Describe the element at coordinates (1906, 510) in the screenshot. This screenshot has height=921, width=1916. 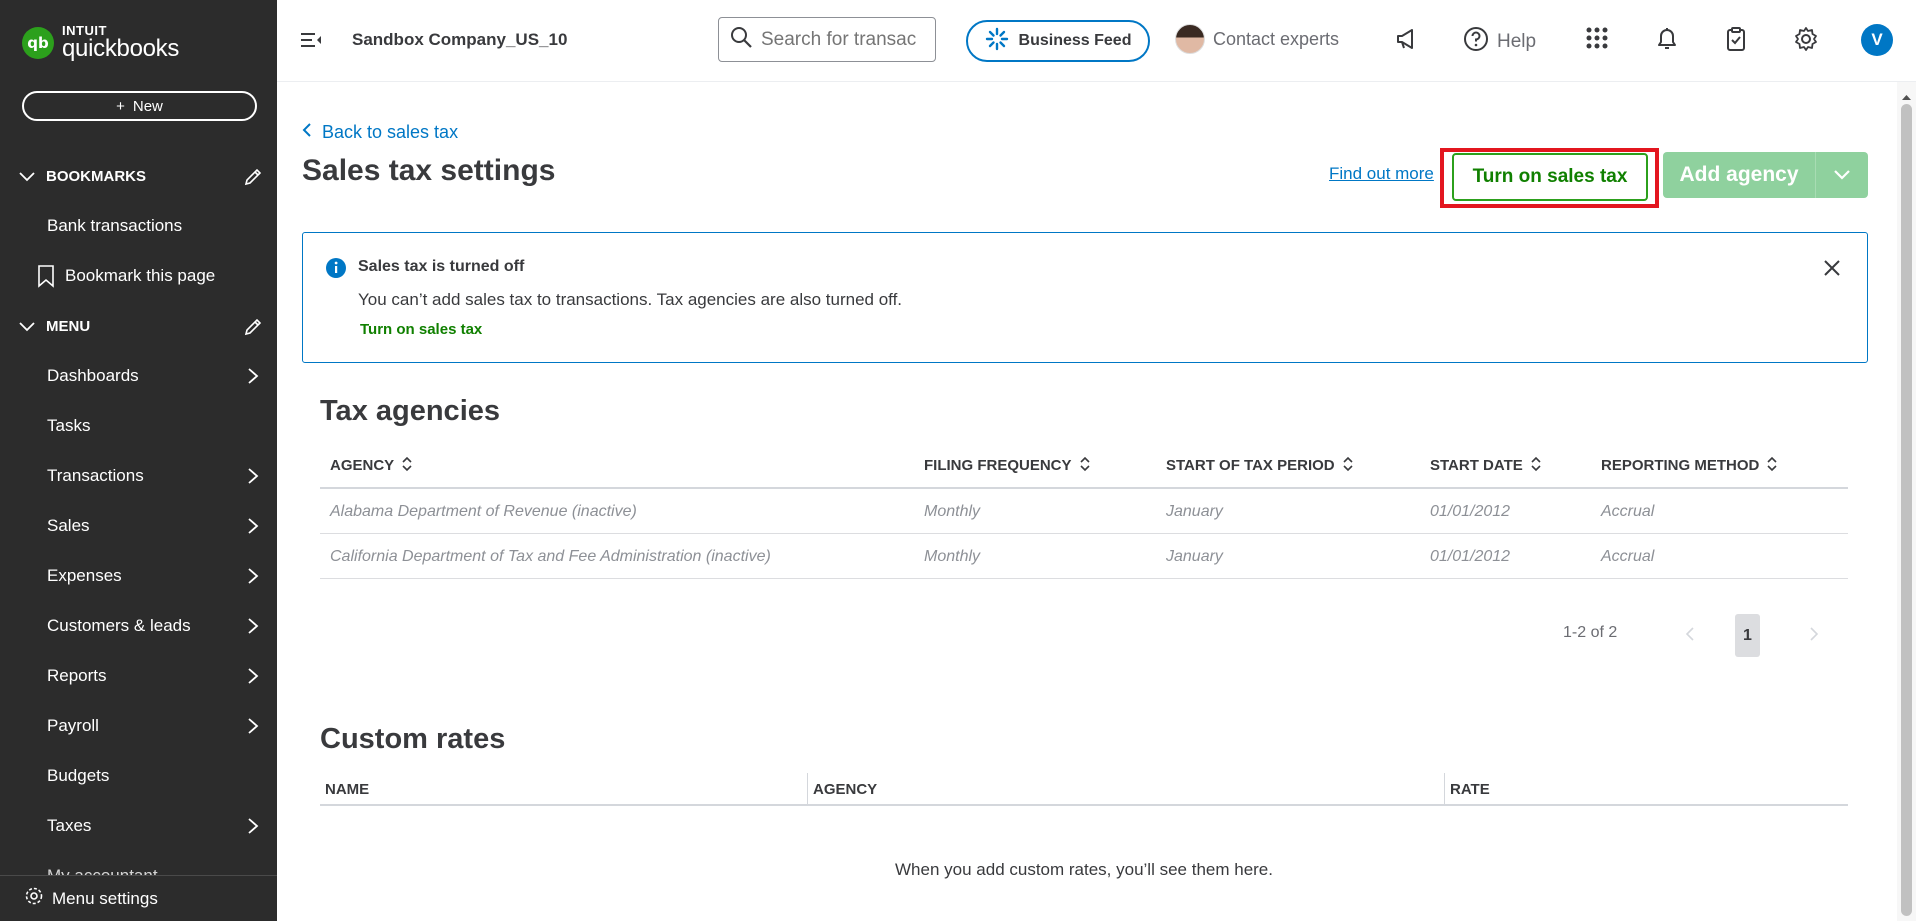
I see `scrollbar-thumb` at that location.